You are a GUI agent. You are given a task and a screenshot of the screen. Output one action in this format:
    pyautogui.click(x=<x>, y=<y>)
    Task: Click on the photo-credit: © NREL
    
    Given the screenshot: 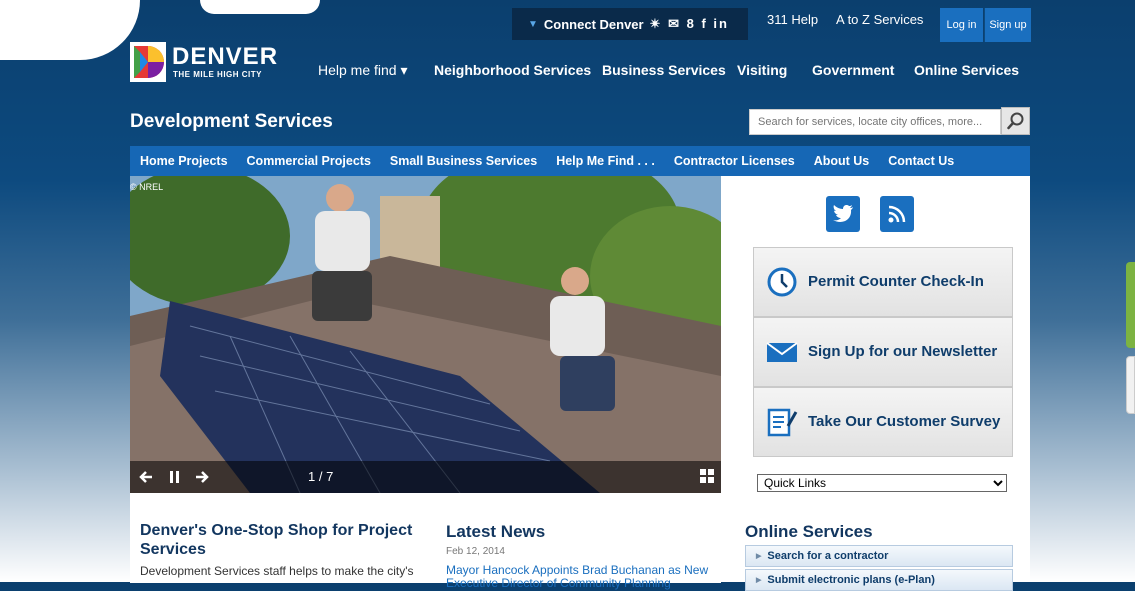 What is the action you would take?
    pyautogui.click(x=147, y=187)
    